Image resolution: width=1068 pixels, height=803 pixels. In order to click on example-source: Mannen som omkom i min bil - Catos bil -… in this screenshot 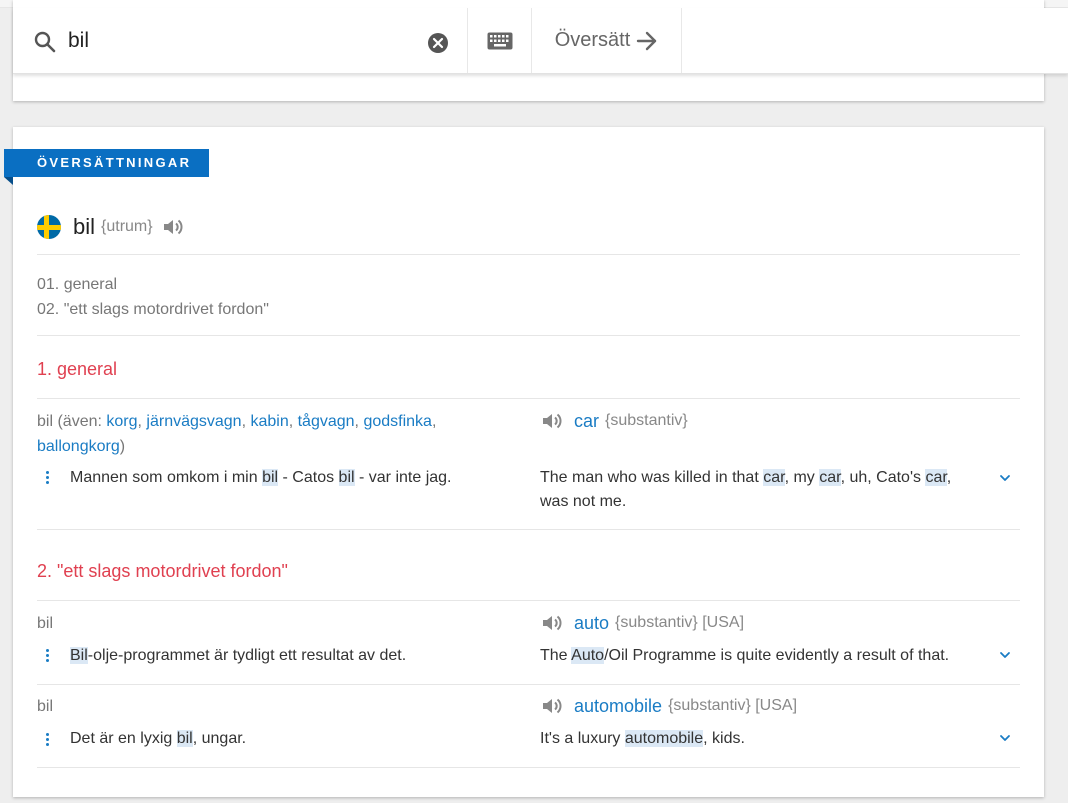, I will do `click(261, 477)`.